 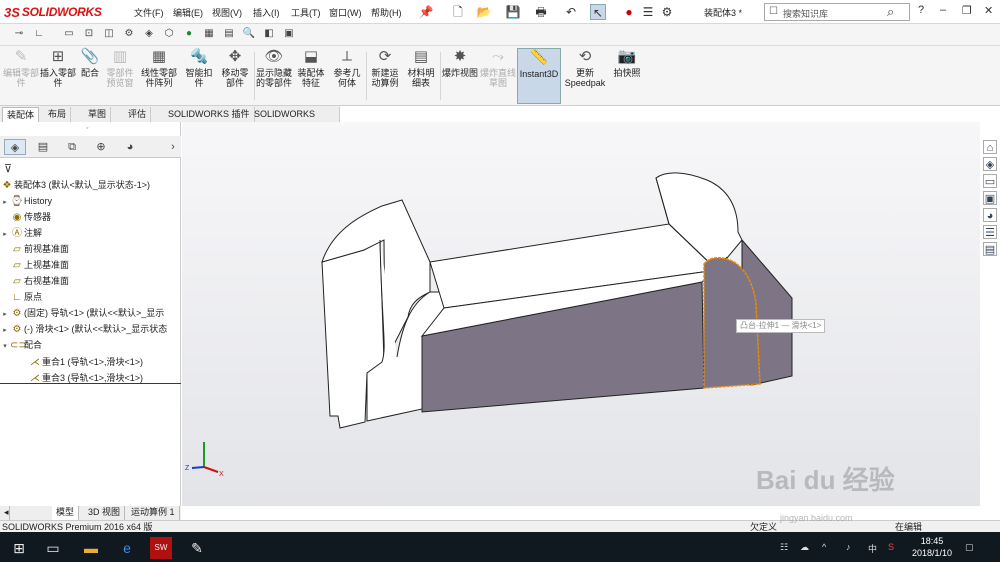 What do you see at coordinates (169, 34) in the screenshot?
I see `shape-tool-icon: ⬡` at bounding box center [169, 34].